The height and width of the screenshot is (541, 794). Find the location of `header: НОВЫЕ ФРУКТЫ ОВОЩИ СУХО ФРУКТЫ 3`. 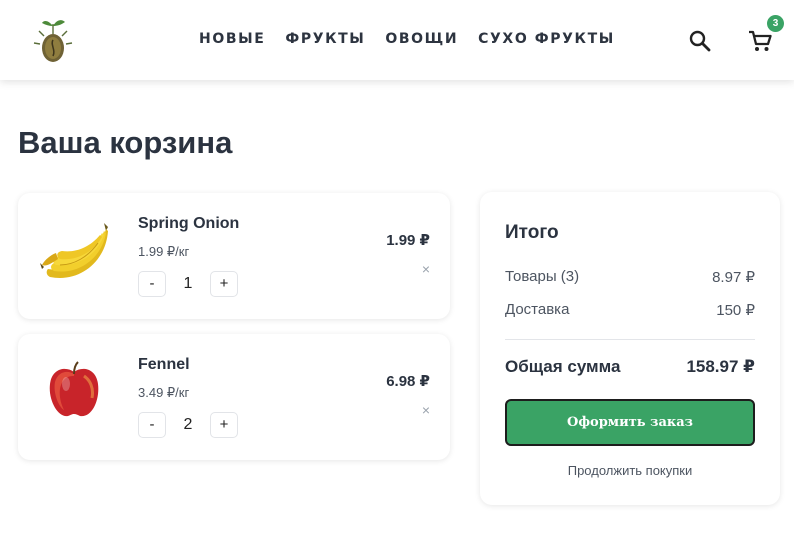

header: НОВЫЕ ФРУКТЫ ОВОЩИ СУХО ФРУКТЫ 3 is located at coordinates (397, 40).